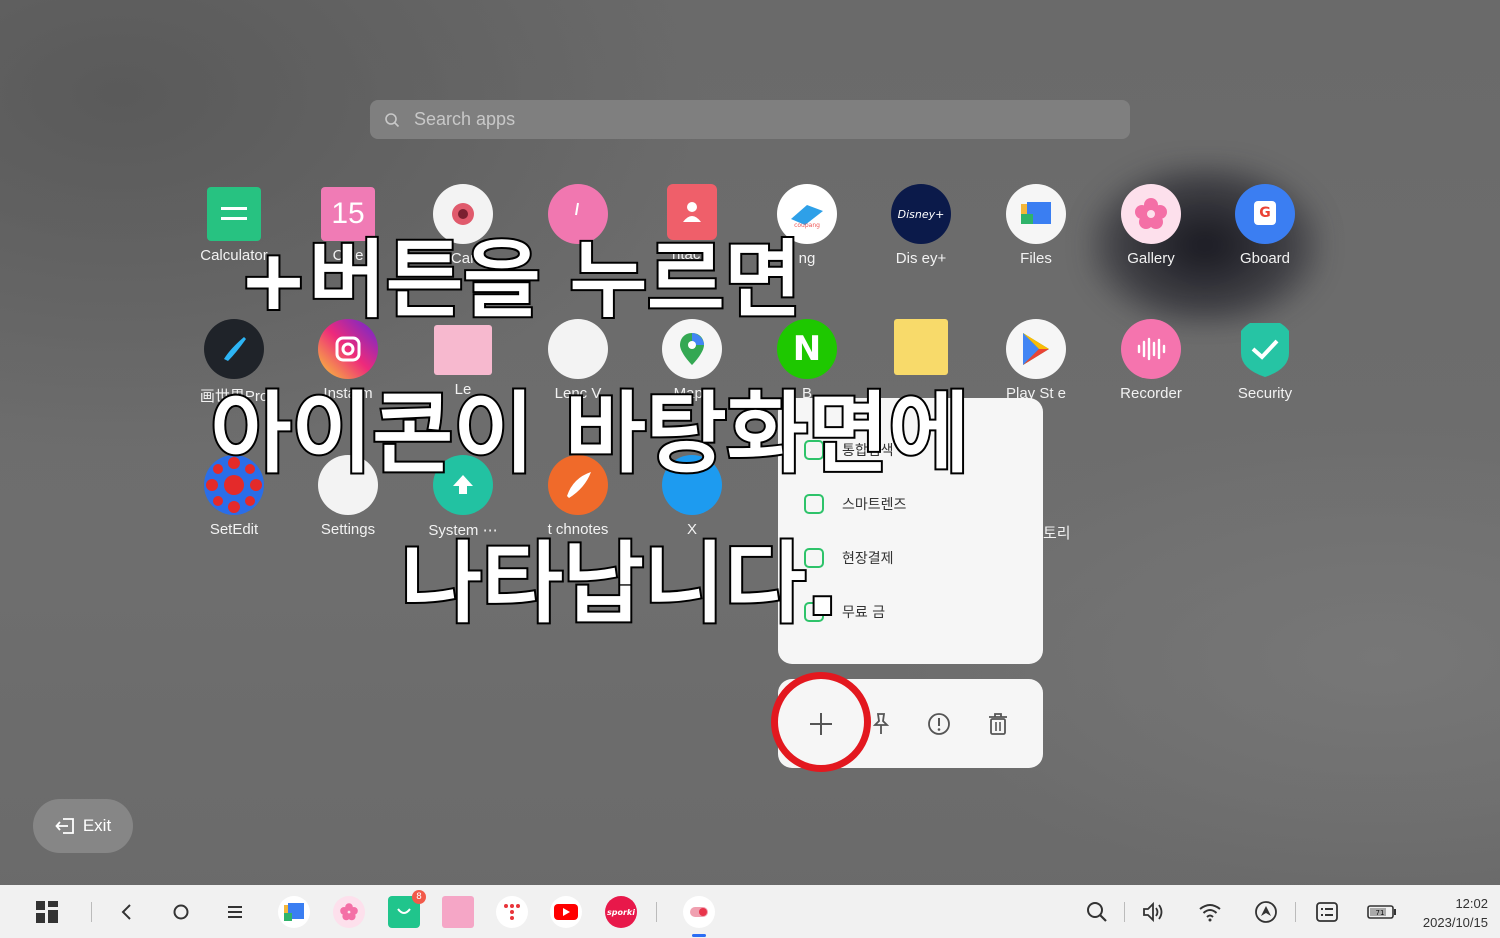  Describe the element at coordinates (1151, 349) in the screenshot. I see `waveform-icon` at that location.